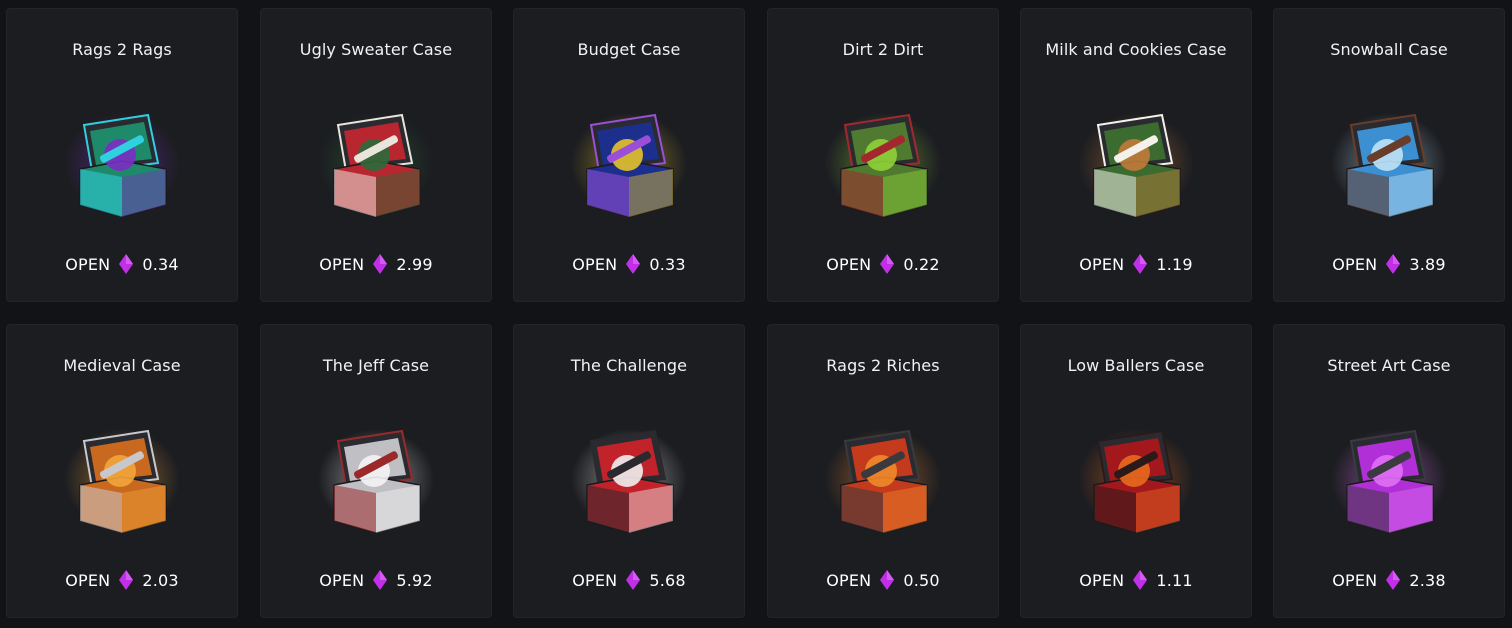  I want to click on case-card: Dirt 2 Dirt OPEN 0.22, so click(883, 155).